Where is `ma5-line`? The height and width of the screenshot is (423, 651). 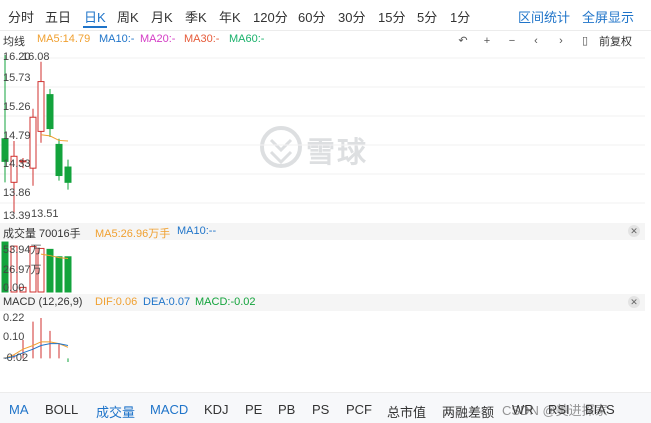
ma5-line is located at coordinates (54, 138).